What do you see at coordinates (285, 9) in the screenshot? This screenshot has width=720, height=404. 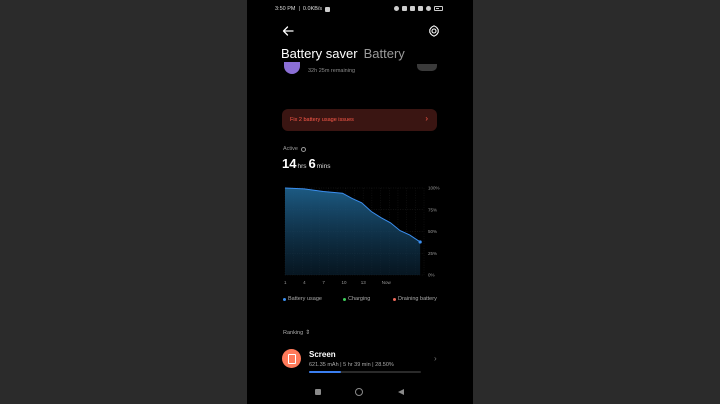 I see `status-time: 3:50 PM` at bounding box center [285, 9].